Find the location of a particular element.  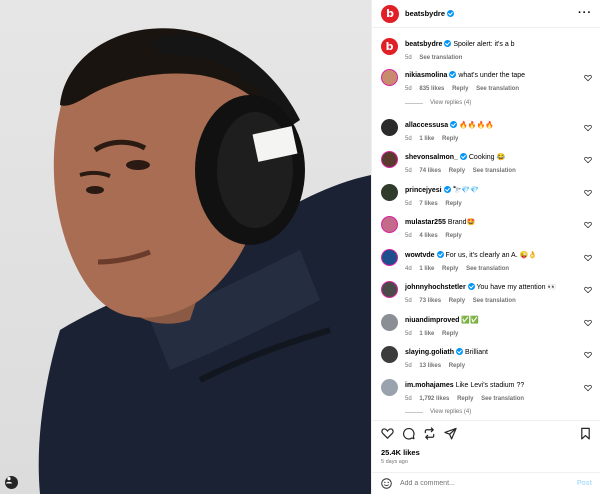

caption-time: 5d is located at coordinates (408, 58).